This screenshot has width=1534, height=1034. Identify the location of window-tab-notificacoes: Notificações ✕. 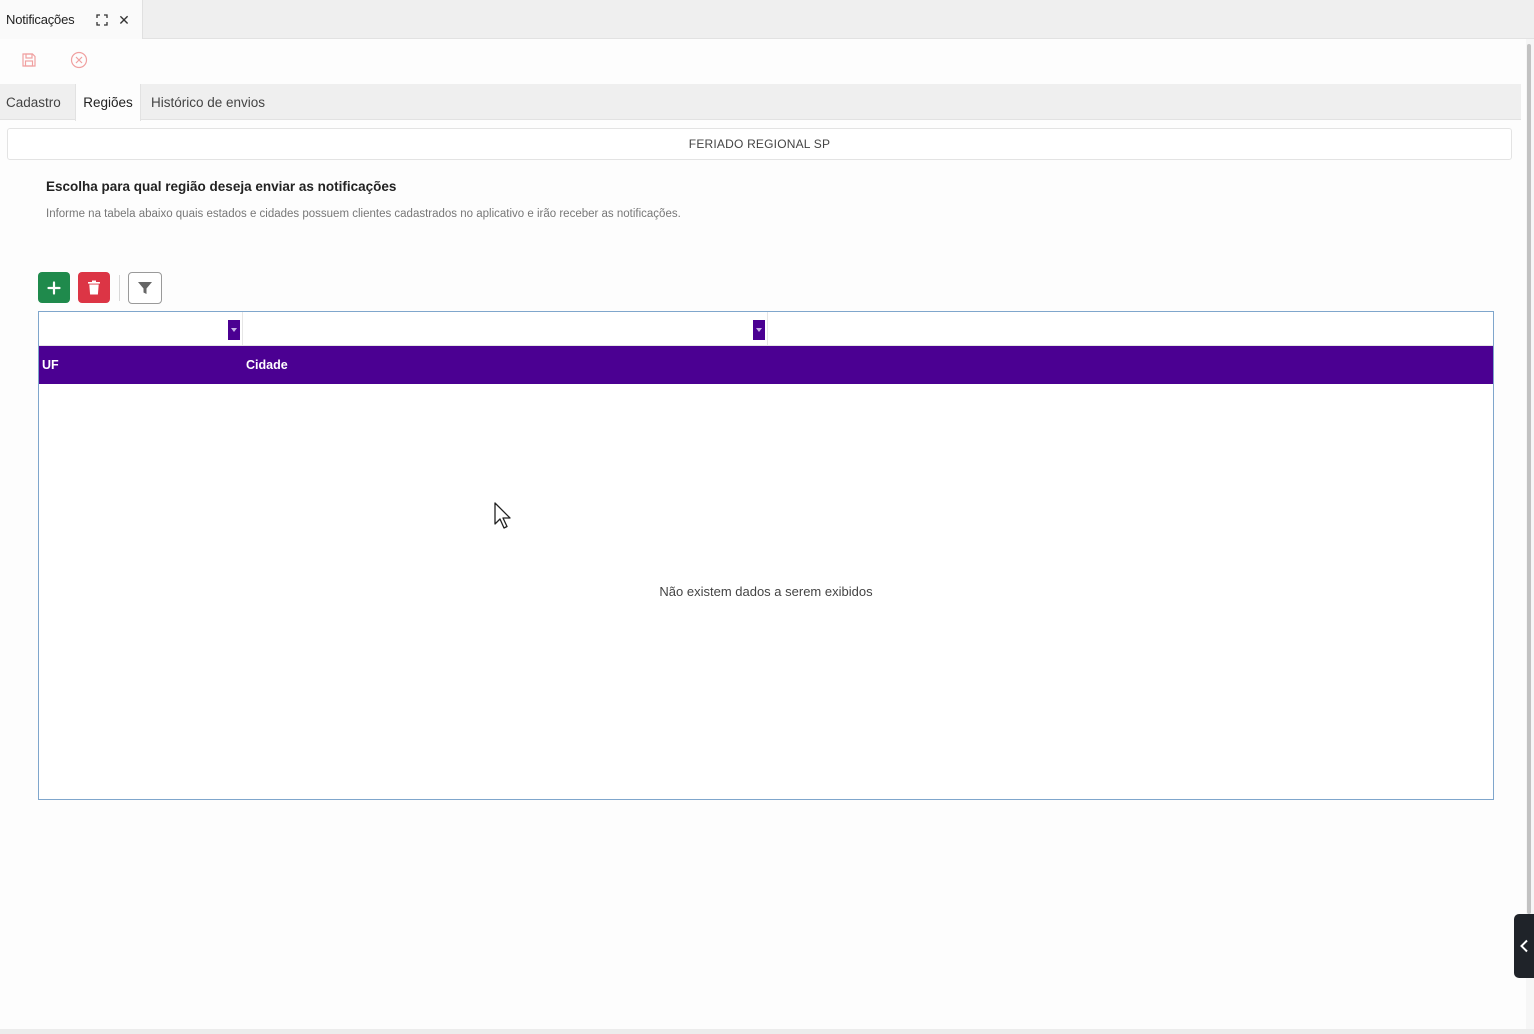
(71, 19).